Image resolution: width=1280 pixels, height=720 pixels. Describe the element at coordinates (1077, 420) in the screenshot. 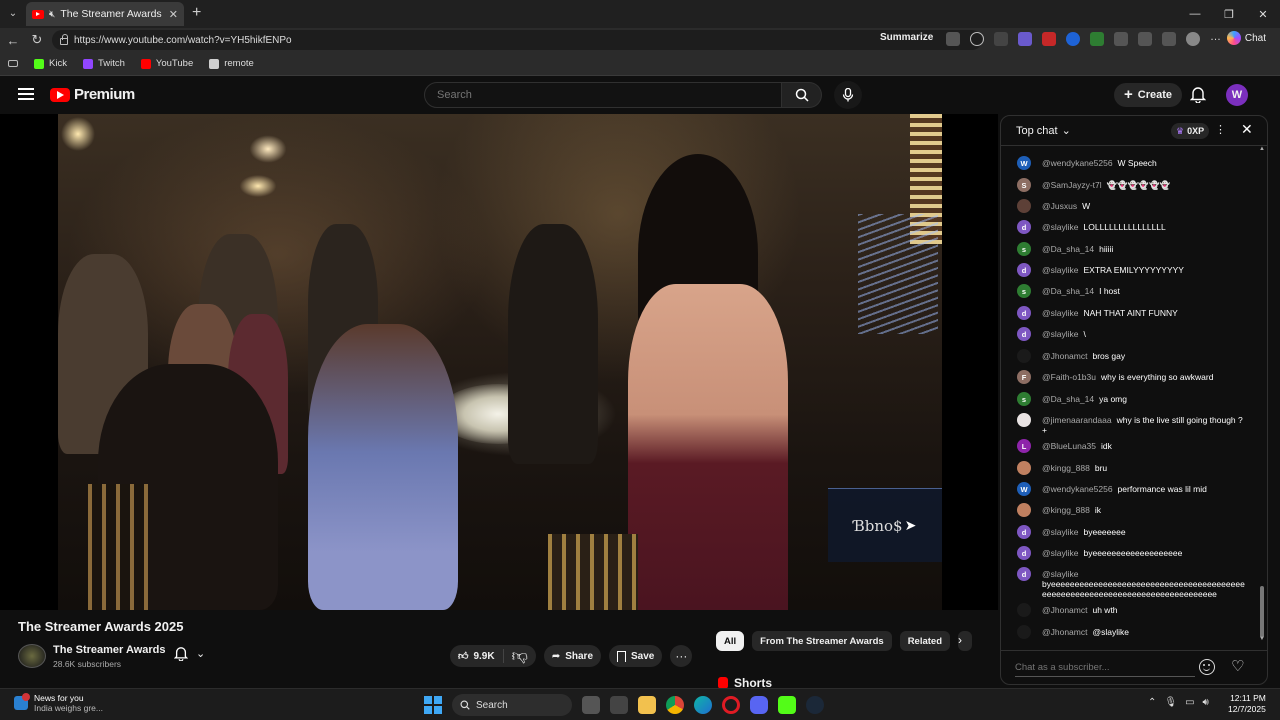

I see `chat-author-name: @jimenaarandaaa` at that location.